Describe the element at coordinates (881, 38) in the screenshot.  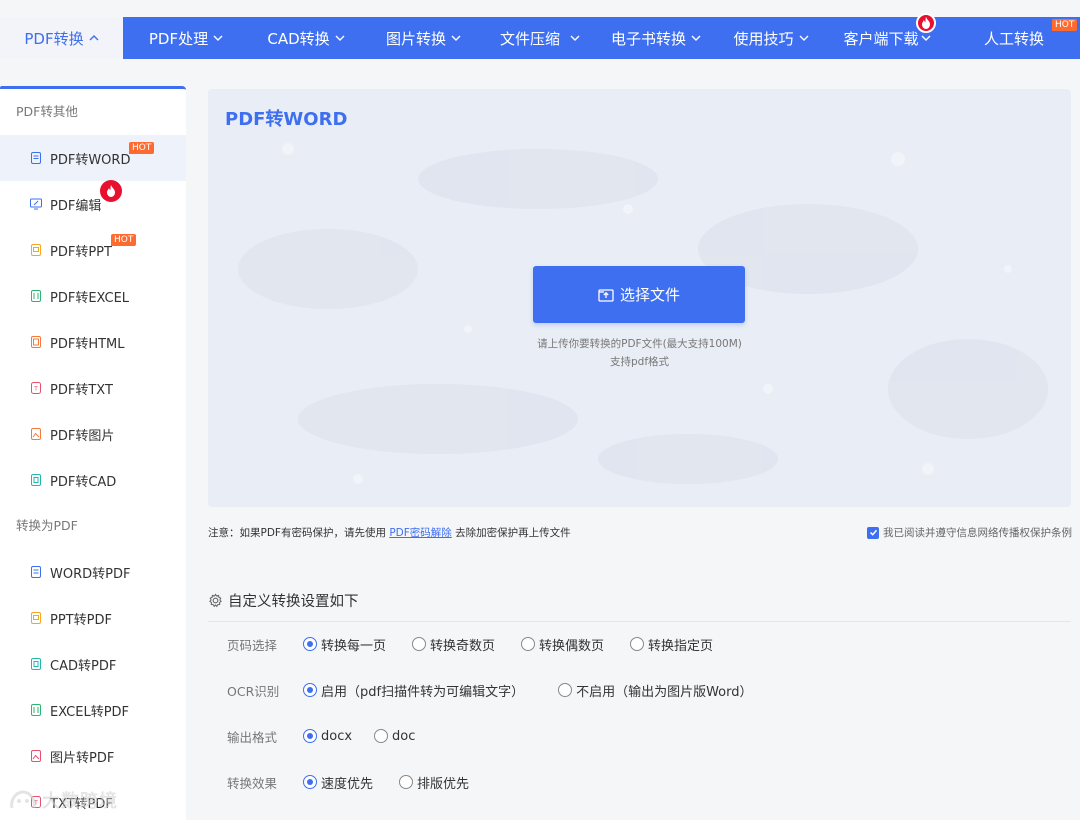
I see `nav-label: 客户端下载` at that location.